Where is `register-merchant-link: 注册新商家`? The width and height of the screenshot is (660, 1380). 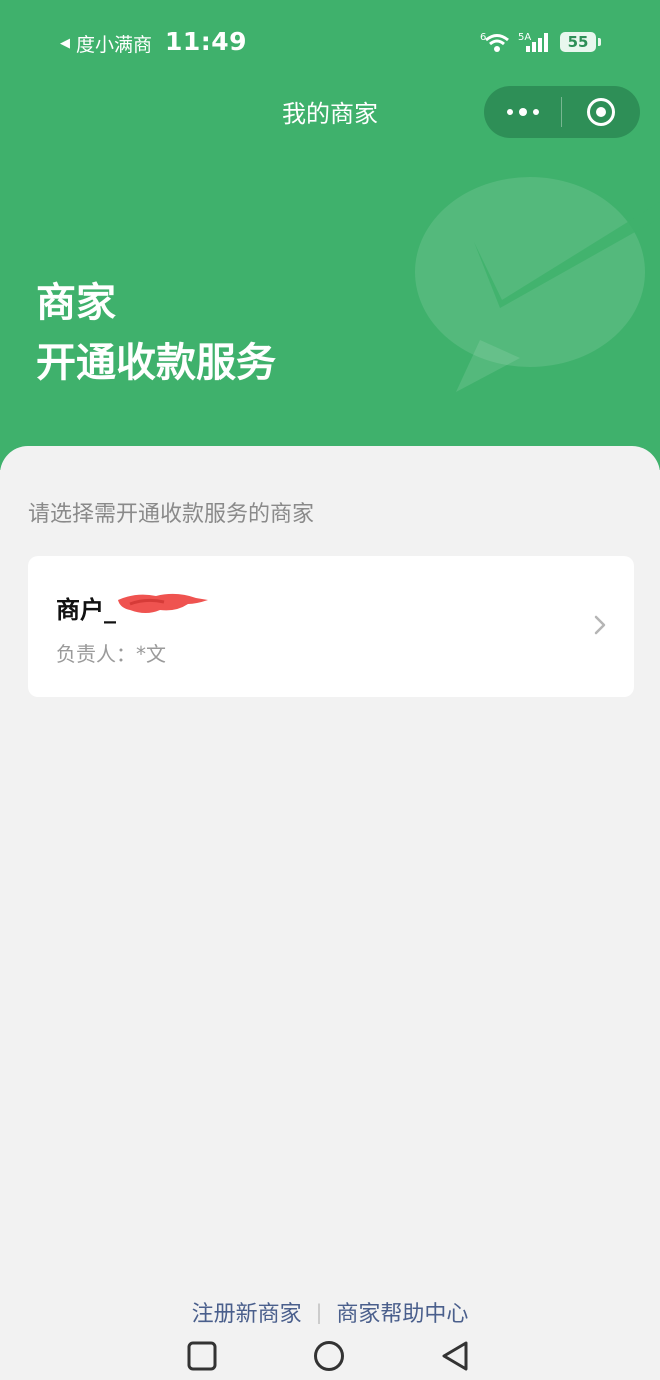 register-merchant-link: 注册新商家 is located at coordinates (247, 1312).